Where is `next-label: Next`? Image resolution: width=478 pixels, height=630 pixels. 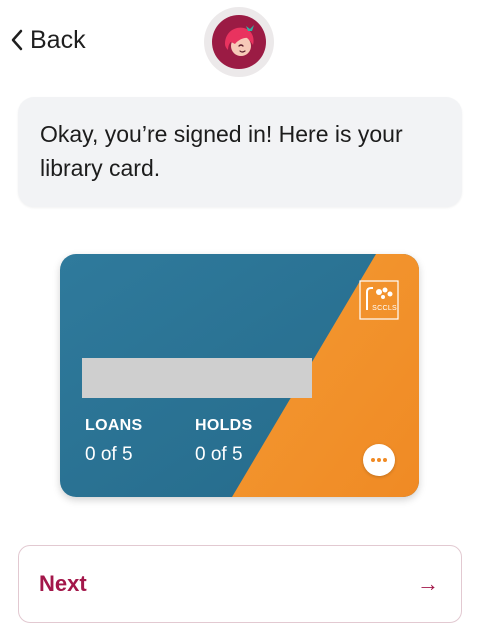
next-label: Next is located at coordinates (63, 583).